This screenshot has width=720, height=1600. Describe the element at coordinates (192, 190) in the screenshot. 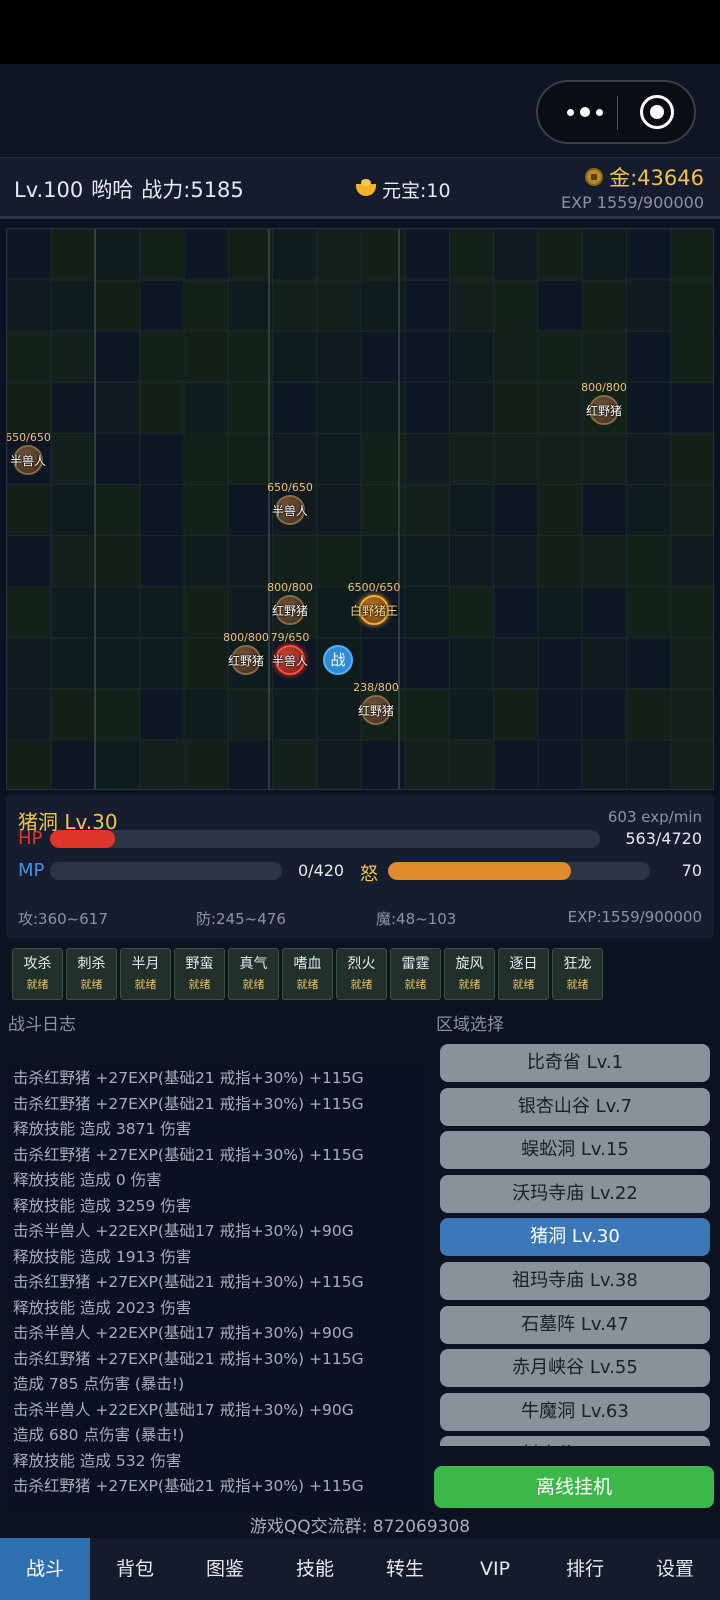

I see `player-power: 战力:5185` at that location.